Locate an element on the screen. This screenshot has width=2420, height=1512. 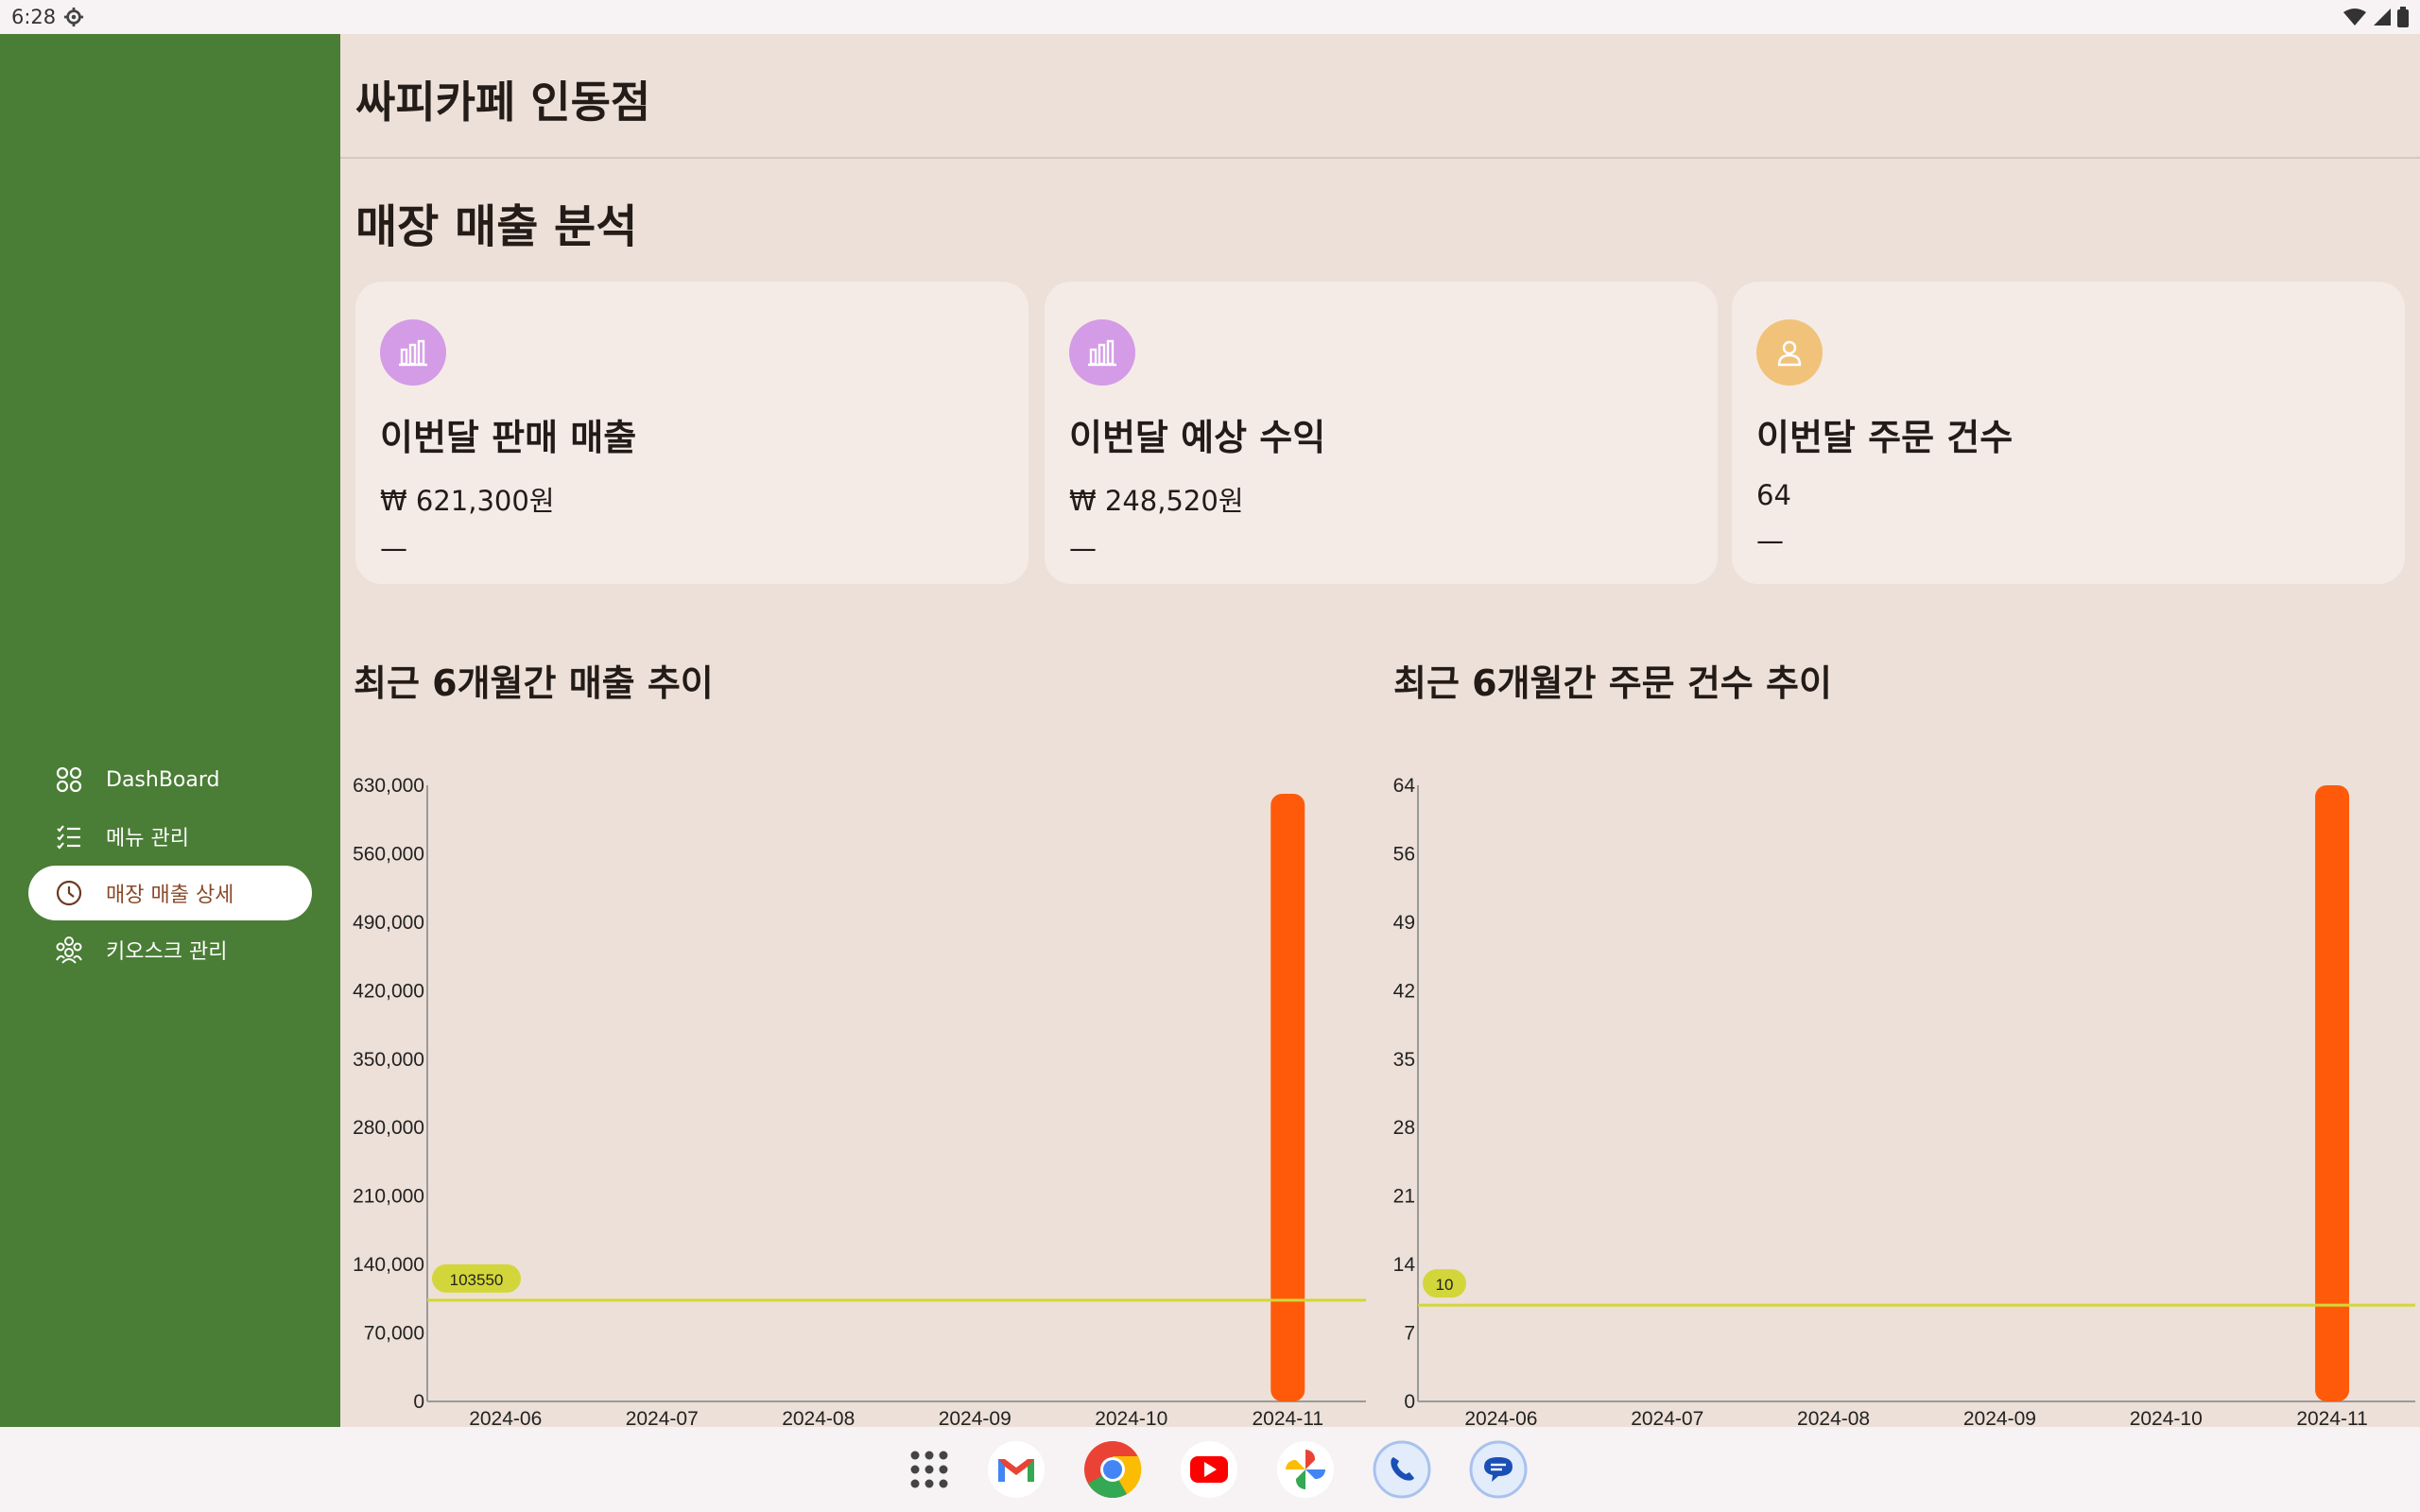
card-title: 이번달 판매 매출 is located at coordinates (508, 437).